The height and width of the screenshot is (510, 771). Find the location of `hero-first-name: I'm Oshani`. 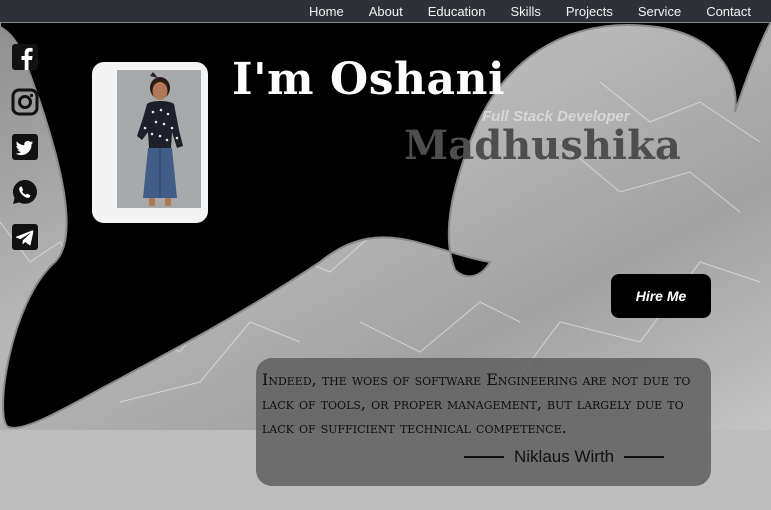

hero-first-name: I'm Oshani is located at coordinates (369, 79).